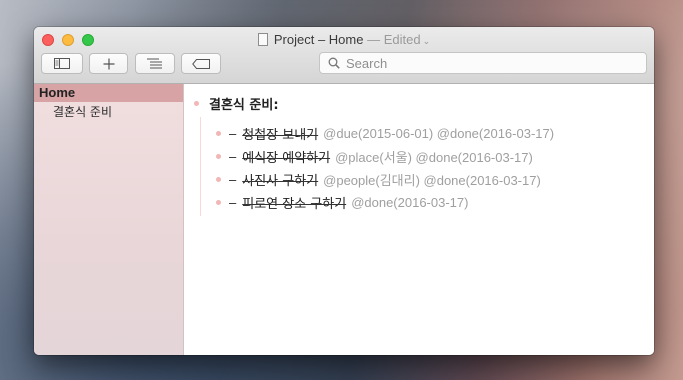 The image size is (683, 380). I want to click on search-field, so click(483, 63).